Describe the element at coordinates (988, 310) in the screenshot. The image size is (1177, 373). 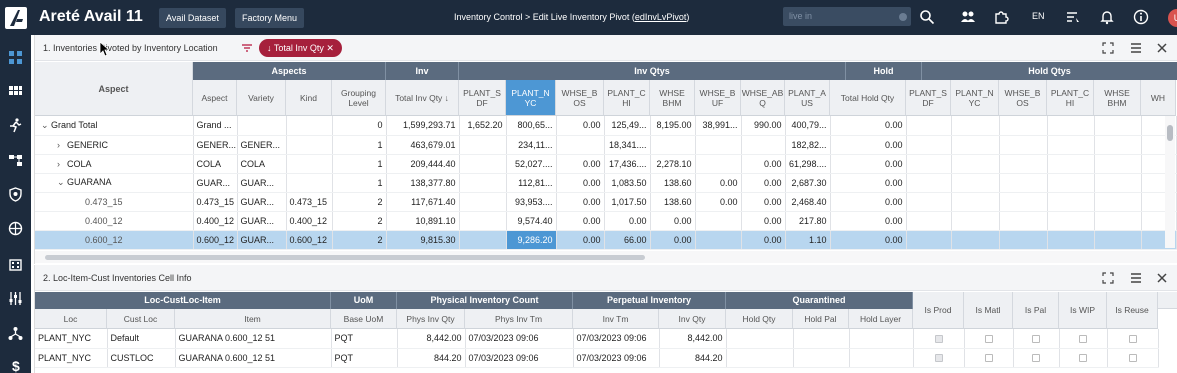
I see `column-header: Is Matl` at that location.